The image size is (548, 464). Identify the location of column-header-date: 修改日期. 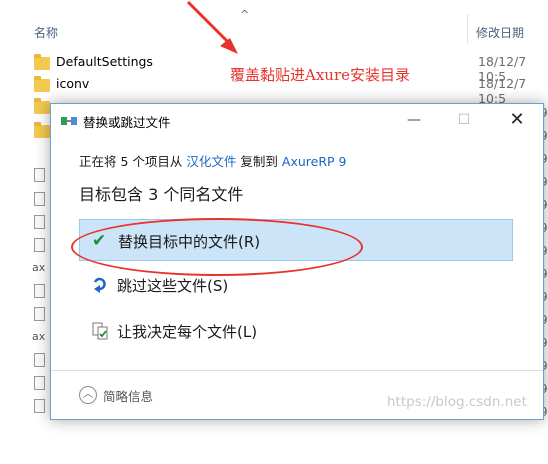
(500, 32).